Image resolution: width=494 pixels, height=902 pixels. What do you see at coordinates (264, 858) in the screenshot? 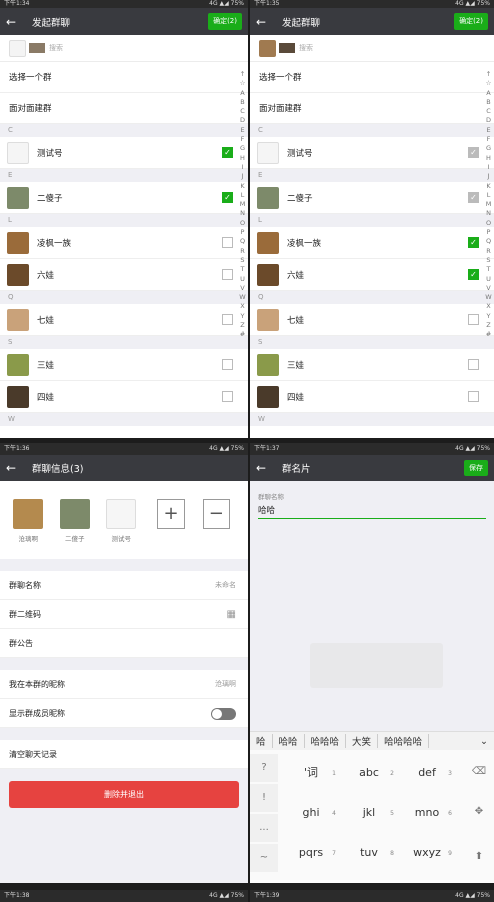
I see `punct-key-tilde: ~` at bounding box center [264, 858].